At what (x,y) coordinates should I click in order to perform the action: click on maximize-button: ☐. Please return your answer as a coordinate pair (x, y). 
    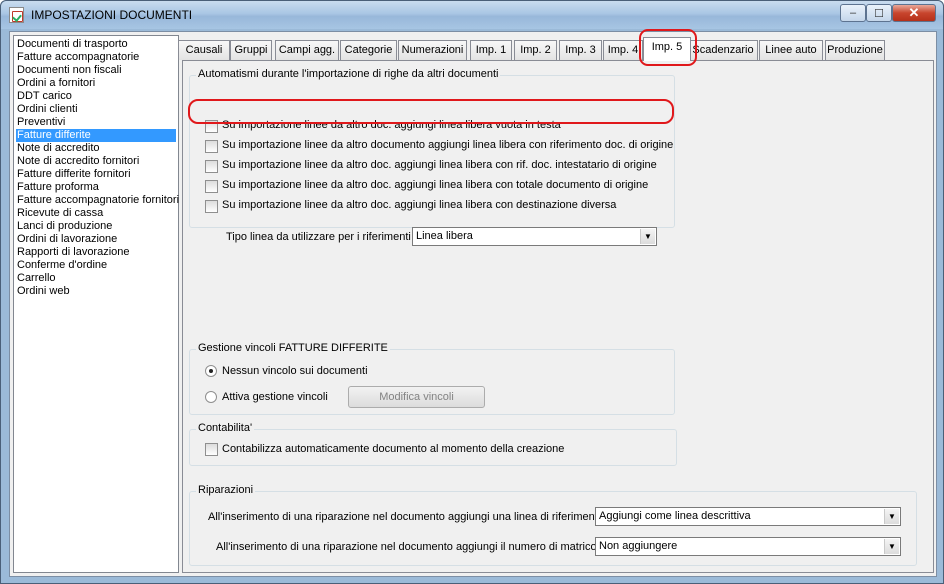
    Looking at the image, I should click on (879, 13).